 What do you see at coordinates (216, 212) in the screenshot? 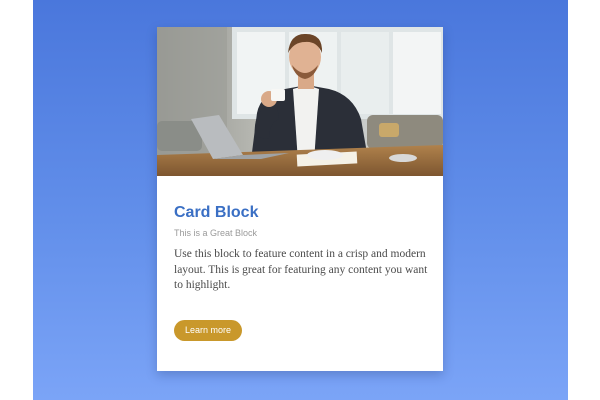
I see `card-title: Card Block` at bounding box center [216, 212].